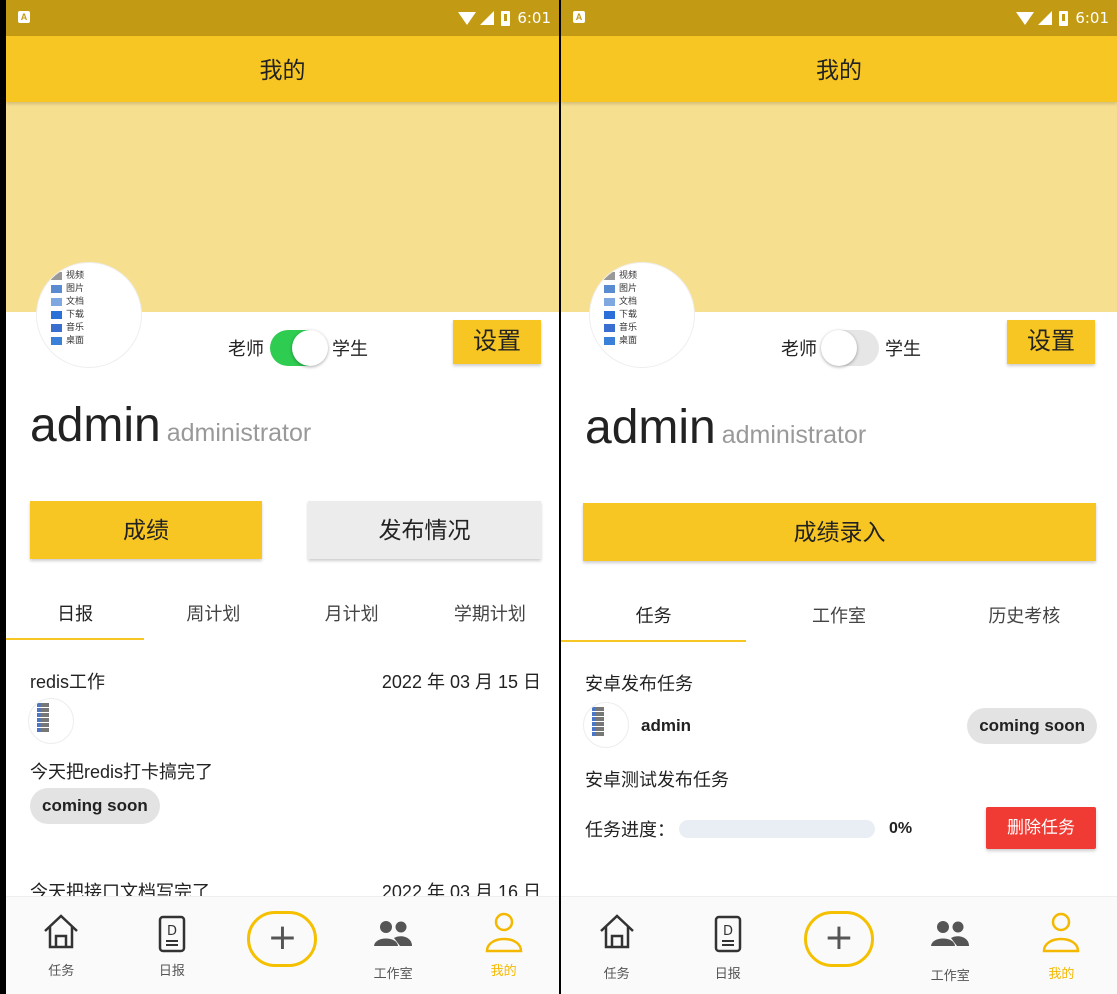 This screenshot has width=1117, height=994. What do you see at coordinates (213, 617) in the screenshot?
I see `tab-weekly: 周计划` at bounding box center [213, 617].